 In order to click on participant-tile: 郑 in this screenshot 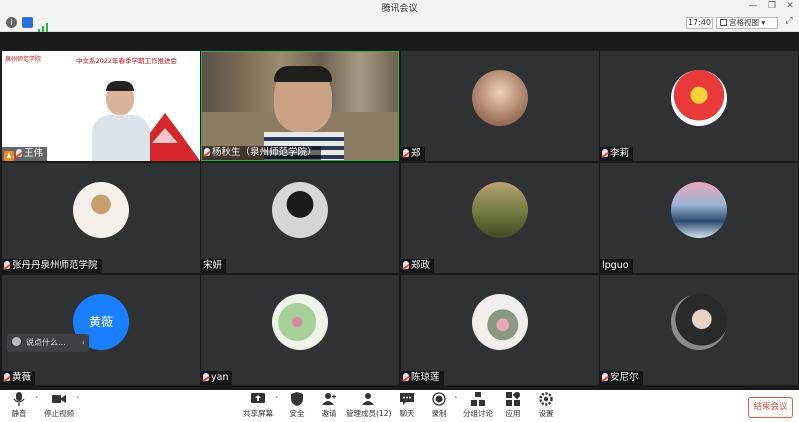, I will do `click(500, 106)`.